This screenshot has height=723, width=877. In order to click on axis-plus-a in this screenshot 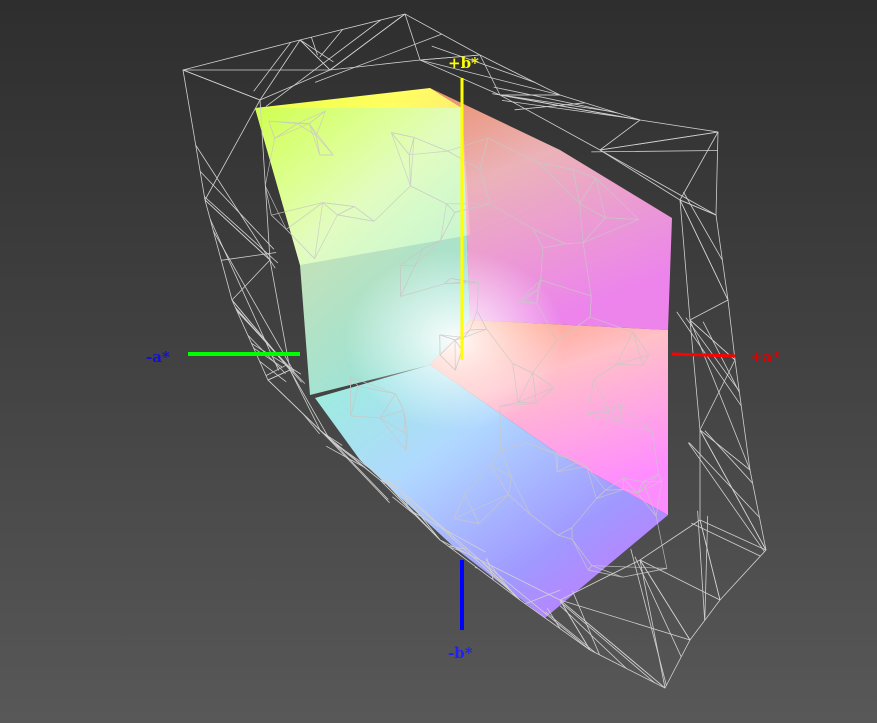, I will do `click(703, 355)`.